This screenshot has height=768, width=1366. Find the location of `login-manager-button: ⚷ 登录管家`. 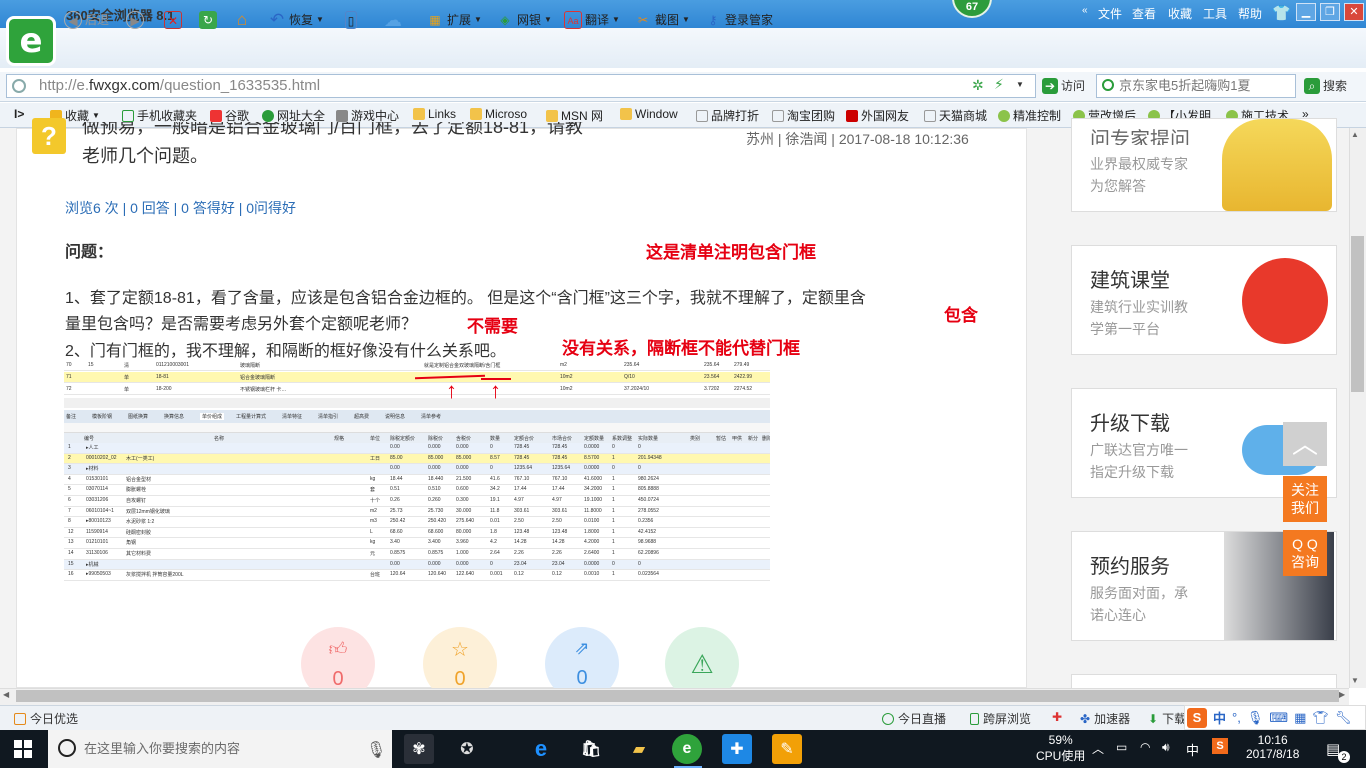

login-manager-button: ⚷ 登录管家 is located at coordinates (738, 20).